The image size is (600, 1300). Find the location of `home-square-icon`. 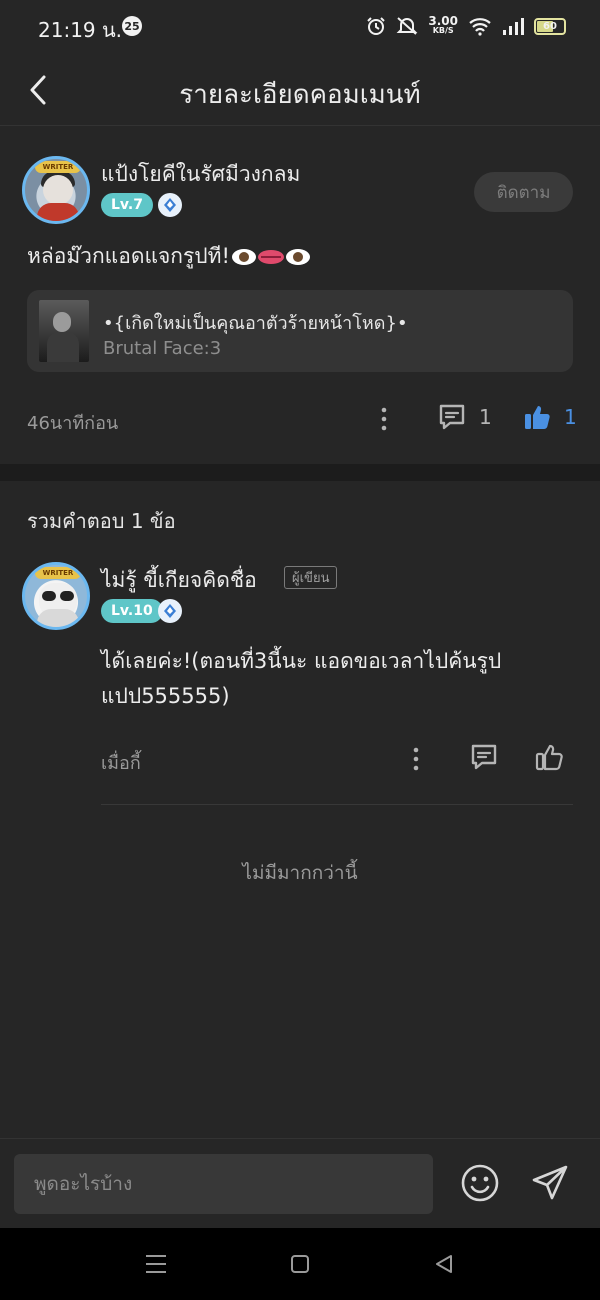

home-square-icon is located at coordinates (300, 1264).